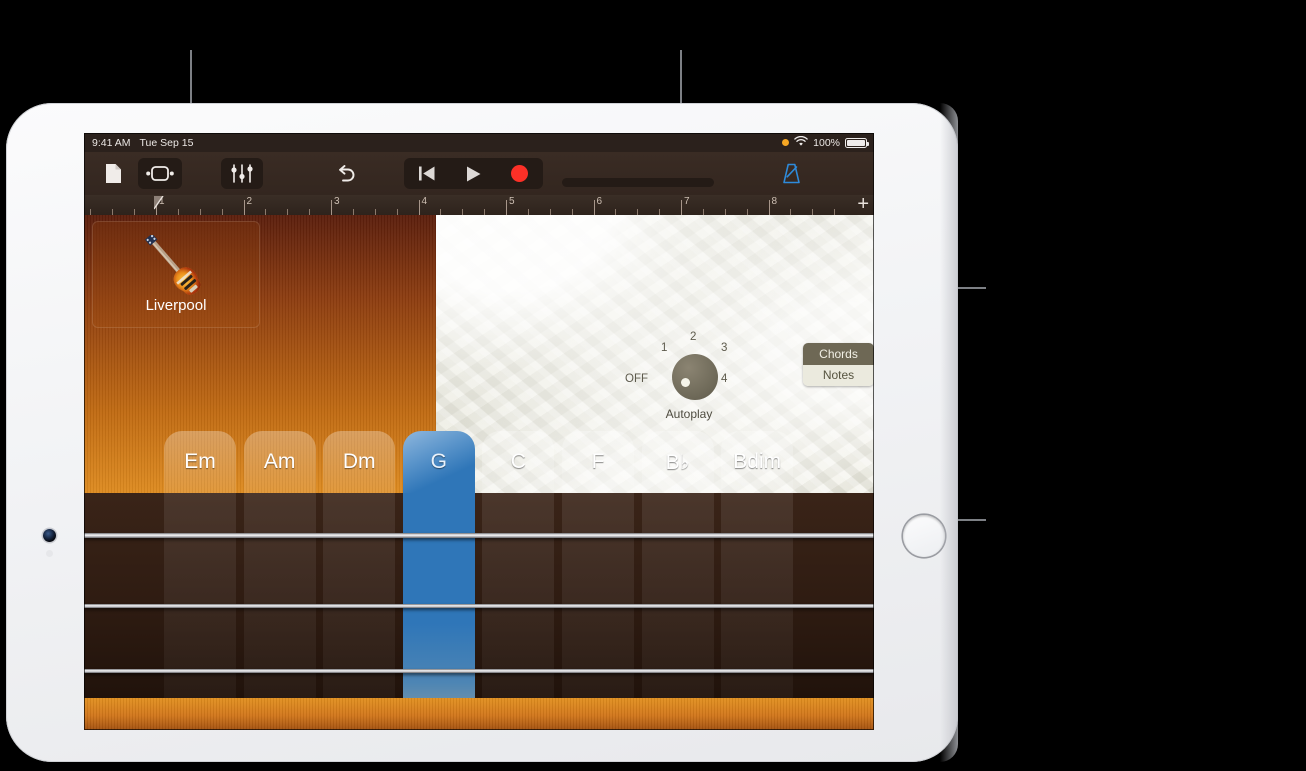 This screenshot has height=771, width=1306. I want to click on status-date: Tue Sep 15, so click(166, 142).